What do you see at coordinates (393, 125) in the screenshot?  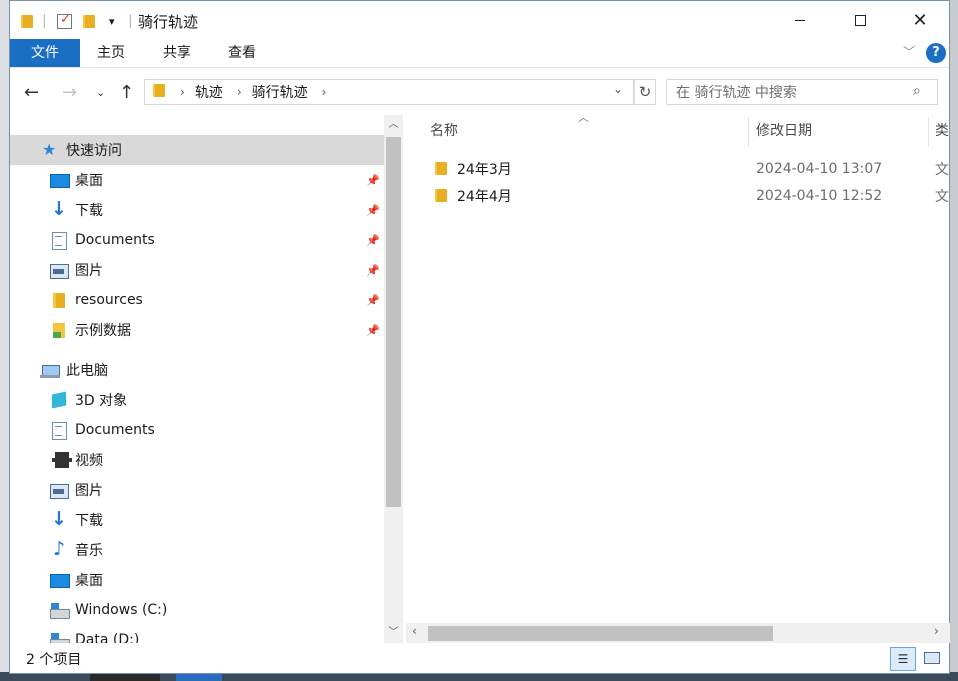 I see `scroll-up-icon: ︿` at bounding box center [393, 125].